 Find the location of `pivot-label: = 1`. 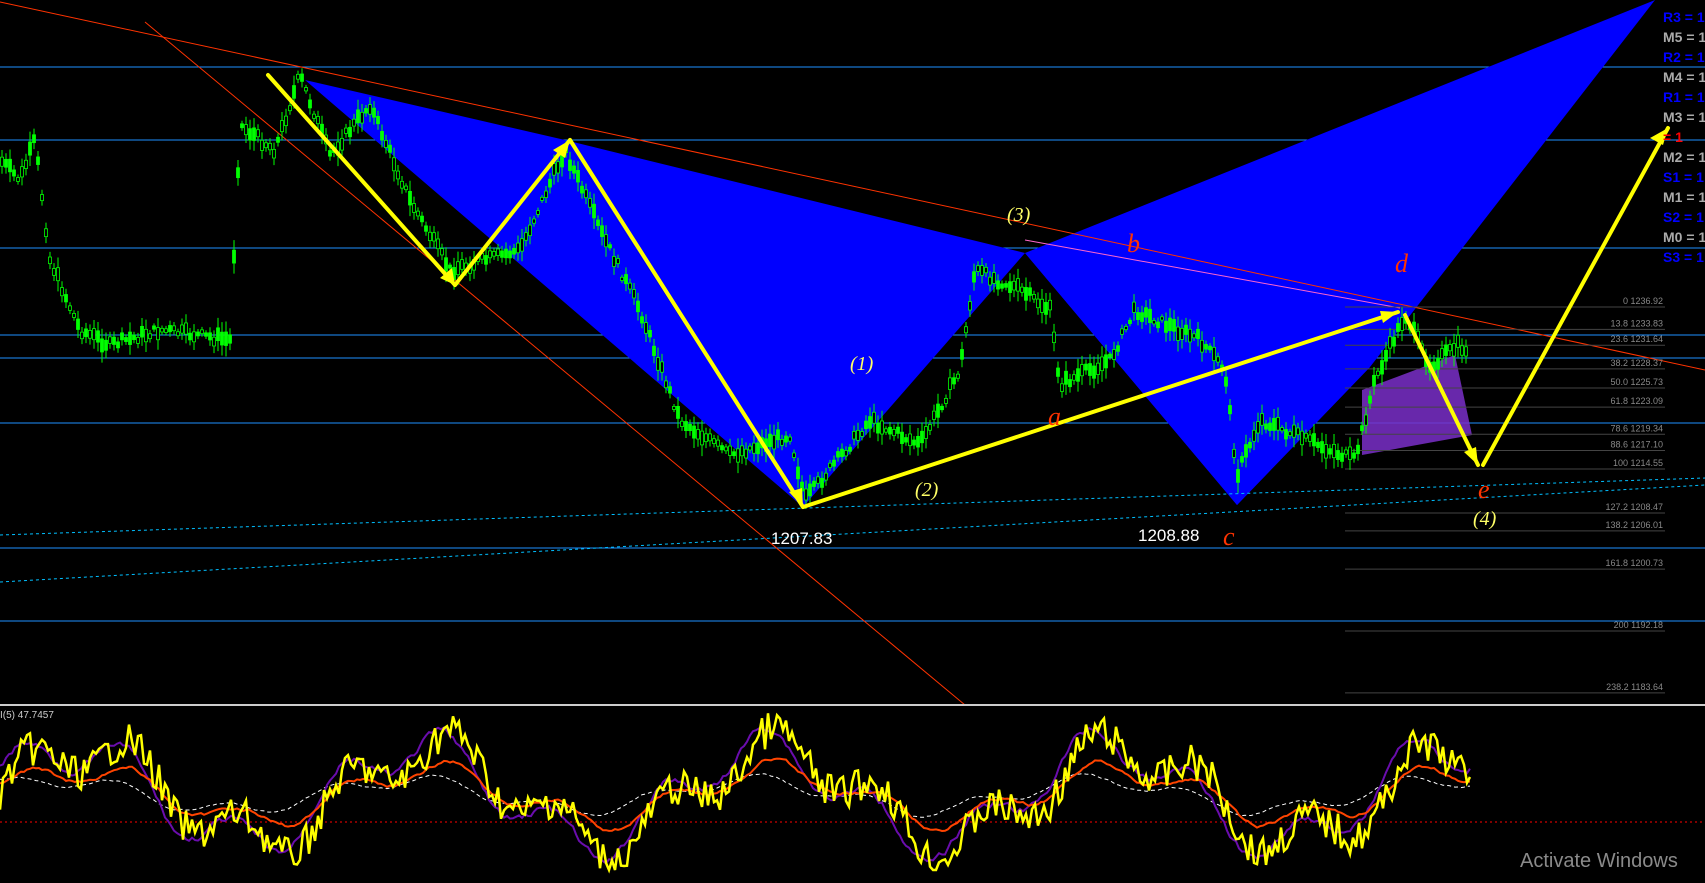

pivot-label: = 1 is located at coordinates (1673, 137).